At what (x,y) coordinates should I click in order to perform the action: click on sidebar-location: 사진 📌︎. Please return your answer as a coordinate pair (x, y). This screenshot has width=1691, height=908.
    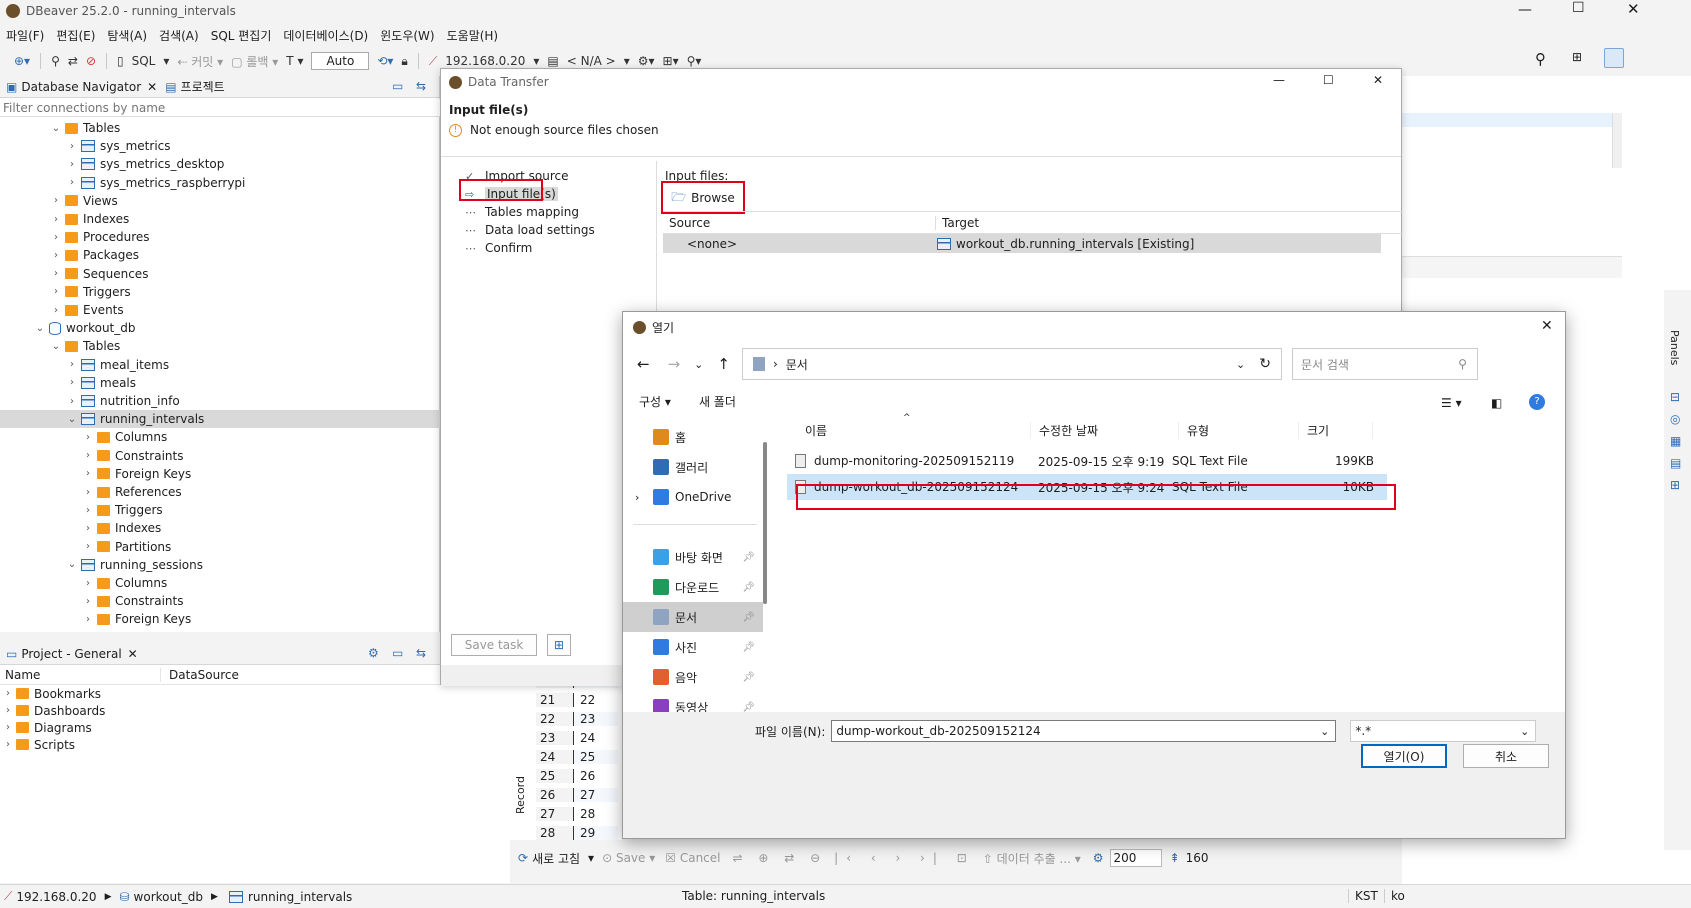
    Looking at the image, I should click on (693, 647).